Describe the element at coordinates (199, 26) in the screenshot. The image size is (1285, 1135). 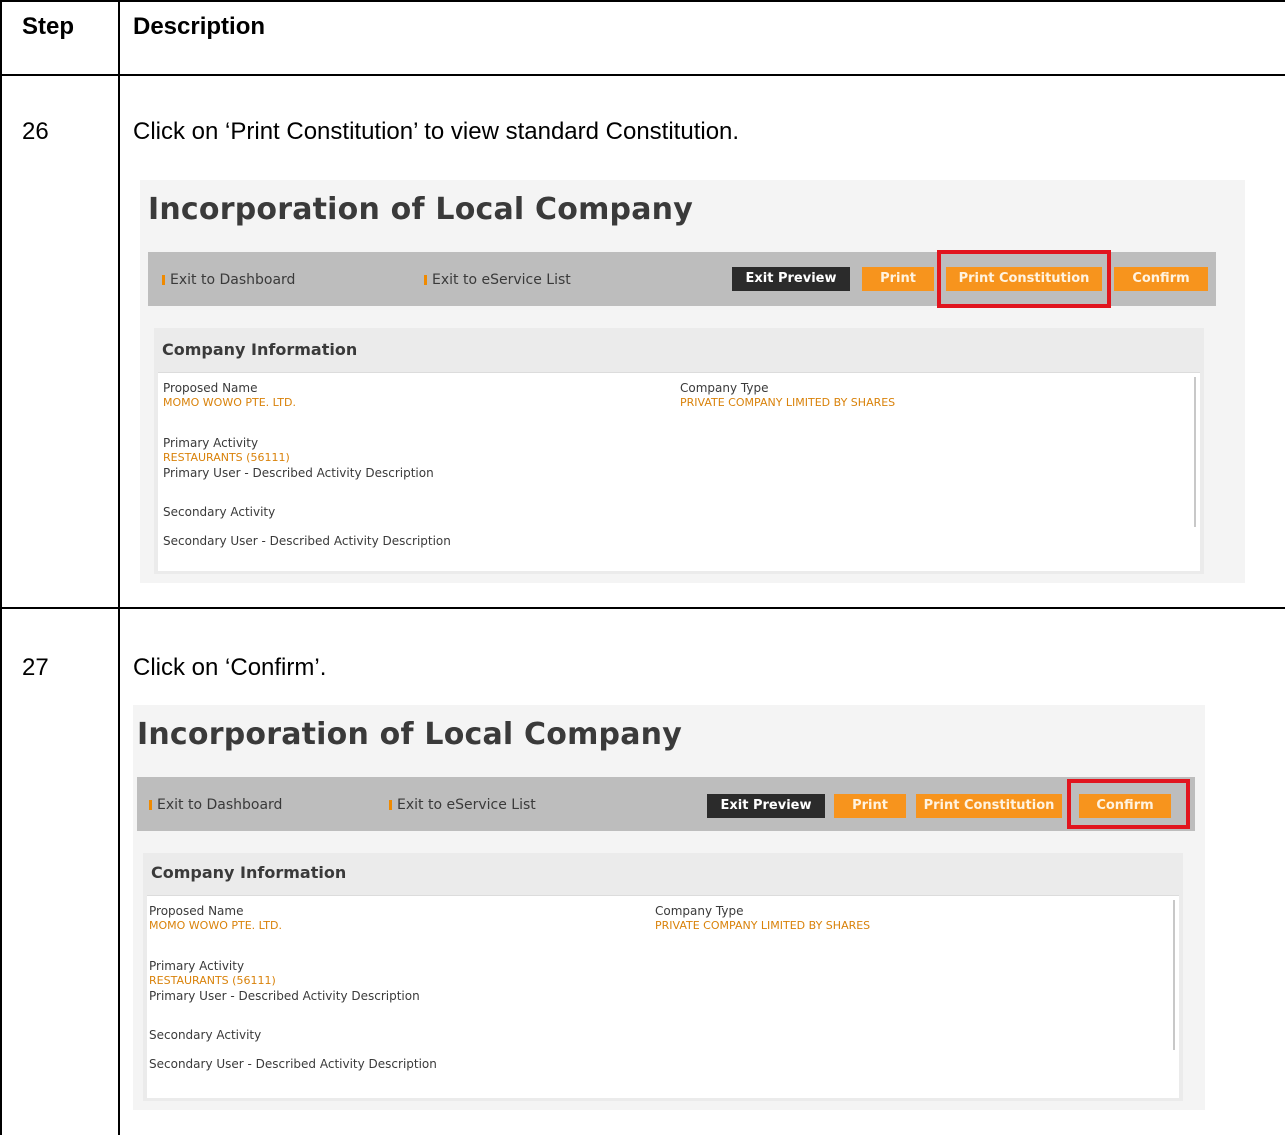
I see `header-description: Description` at that location.